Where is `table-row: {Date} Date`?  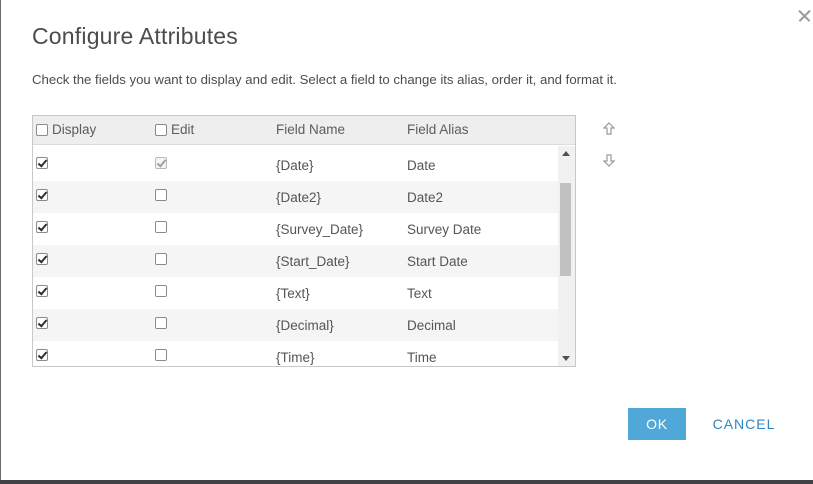 table-row: {Date} Date is located at coordinates (296, 165).